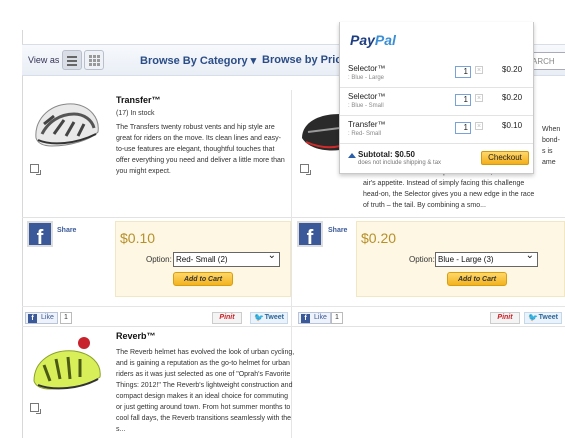  What do you see at coordinates (436, 74) in the screenshot?
I see `cart-item: Selector™ : Blue - Large 1 × $0.20` at bounding box center [436, 74].